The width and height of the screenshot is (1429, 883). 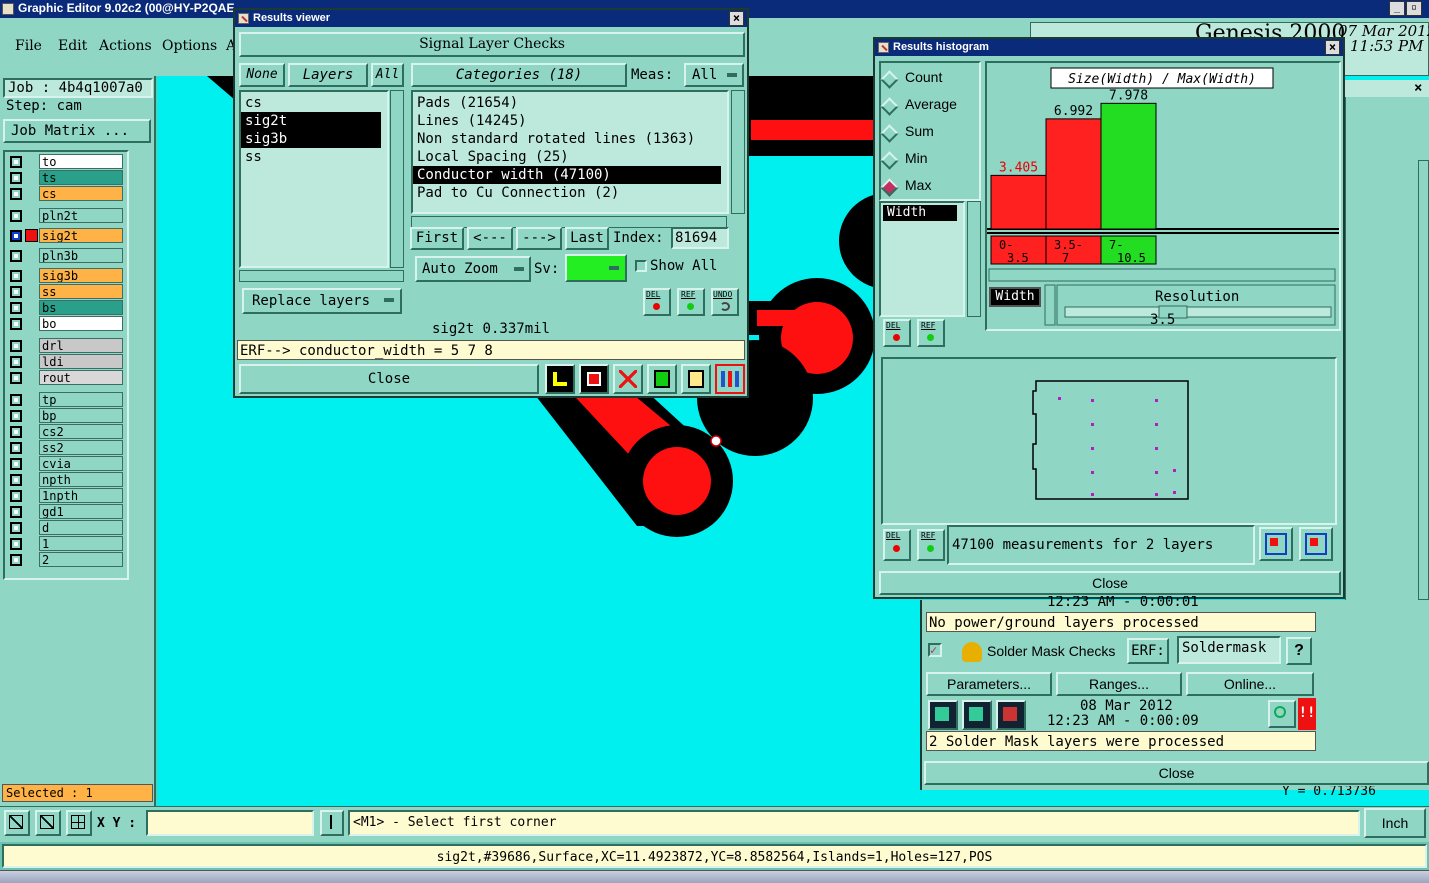 I want to click on layer-row-ts: ts, so click(x=66, y=178).